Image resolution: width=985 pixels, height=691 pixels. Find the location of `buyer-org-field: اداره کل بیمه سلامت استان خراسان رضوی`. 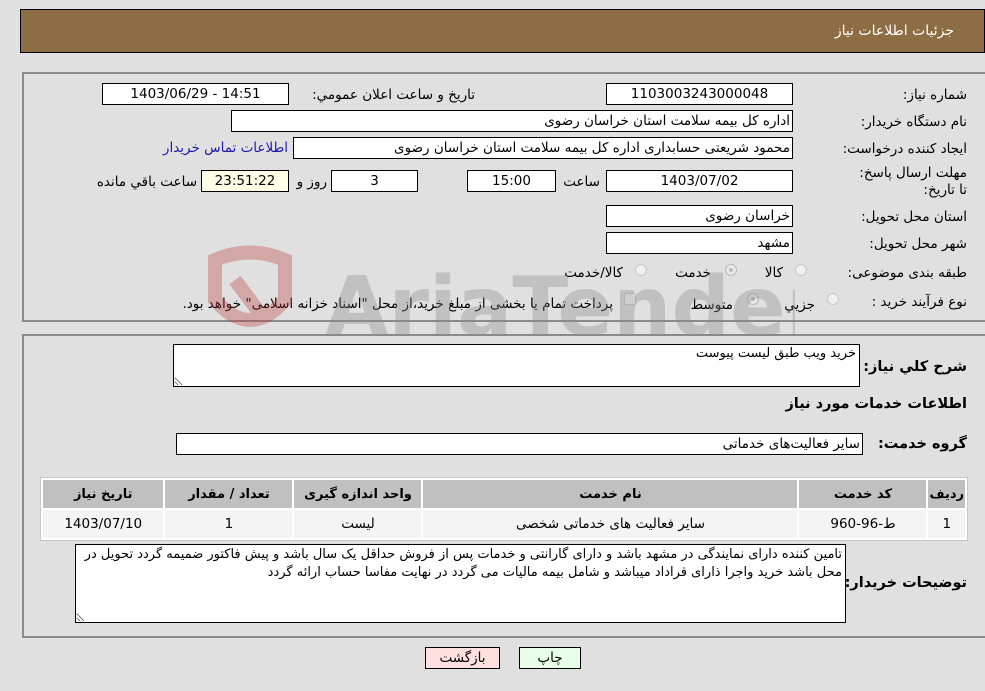

buyer-org-field: اداره کل بیمه سلامت استان خراسان رضوی is located at coordinates (512, 121).